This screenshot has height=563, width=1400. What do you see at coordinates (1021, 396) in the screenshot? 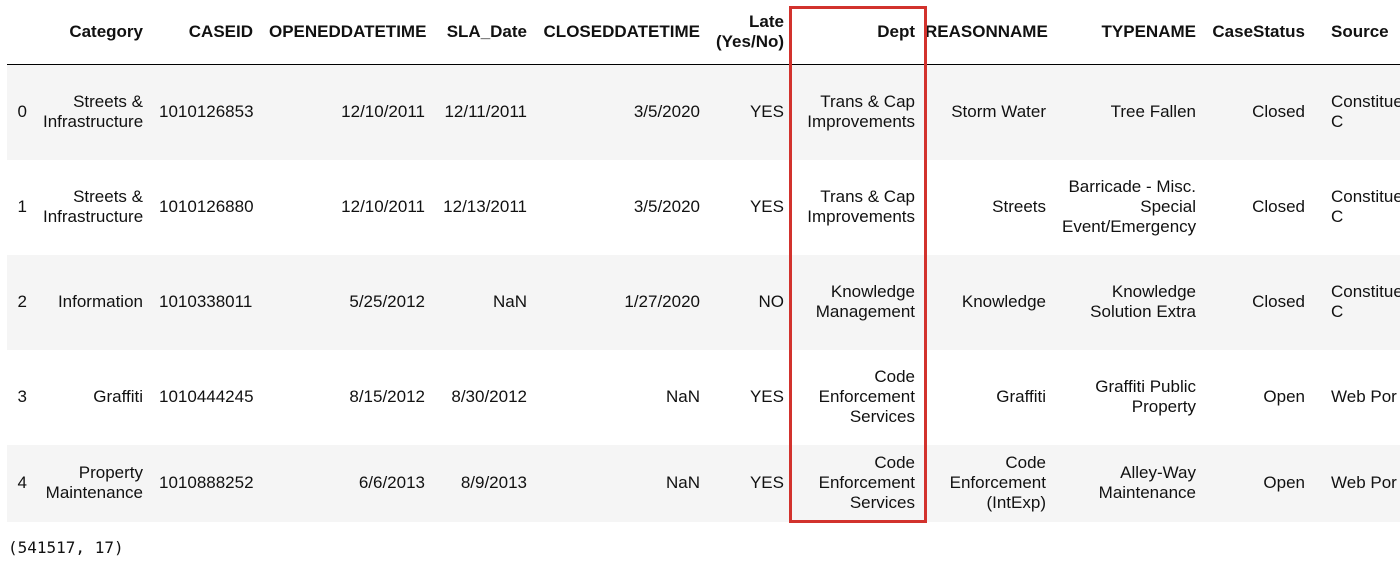
I see `cell-reasonname: Graffiti` at bounding box center [1021, 396].